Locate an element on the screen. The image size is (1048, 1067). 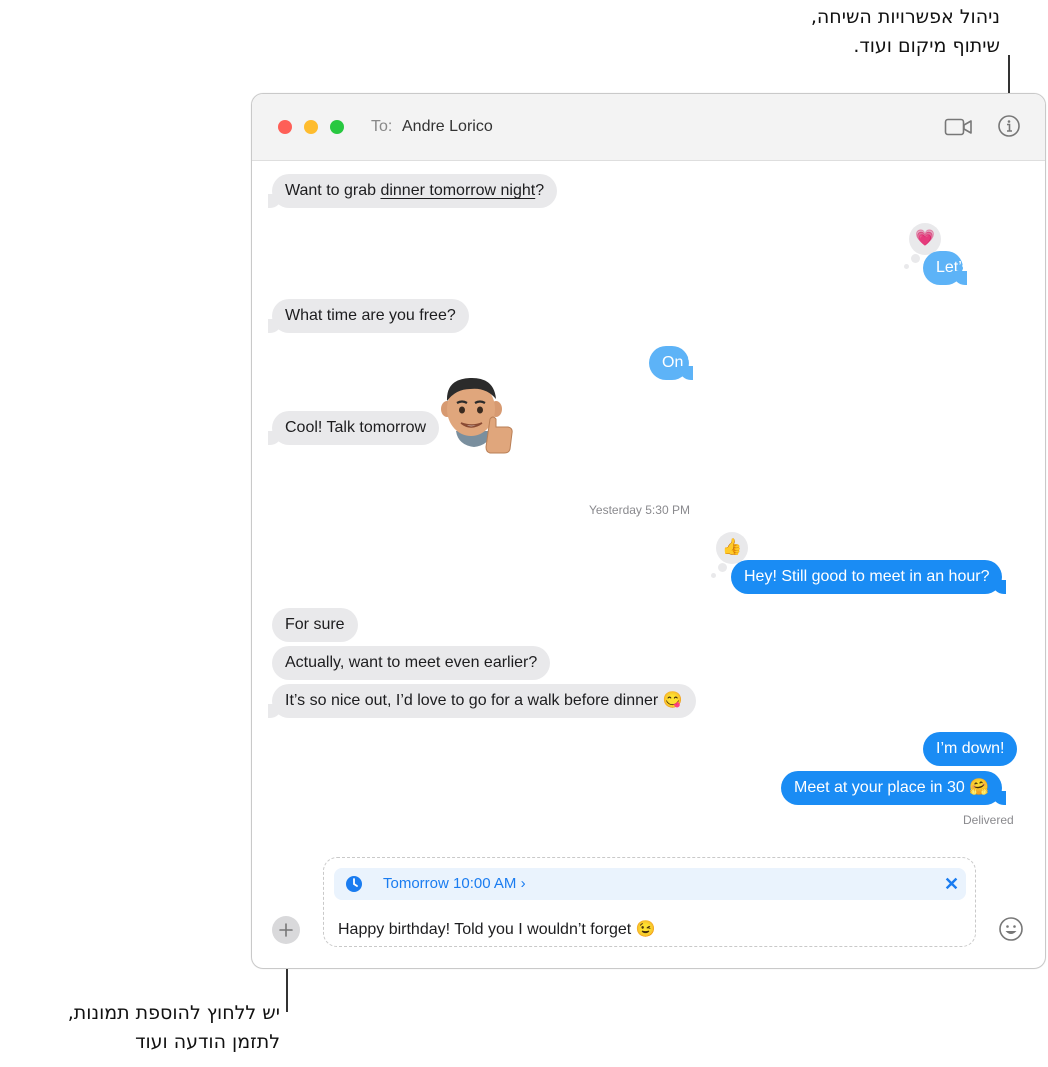
add-callout: יש ללחוץ להוספת תמונות, לתזמן הודעה ועוד is located at coordinates (140, 1028).